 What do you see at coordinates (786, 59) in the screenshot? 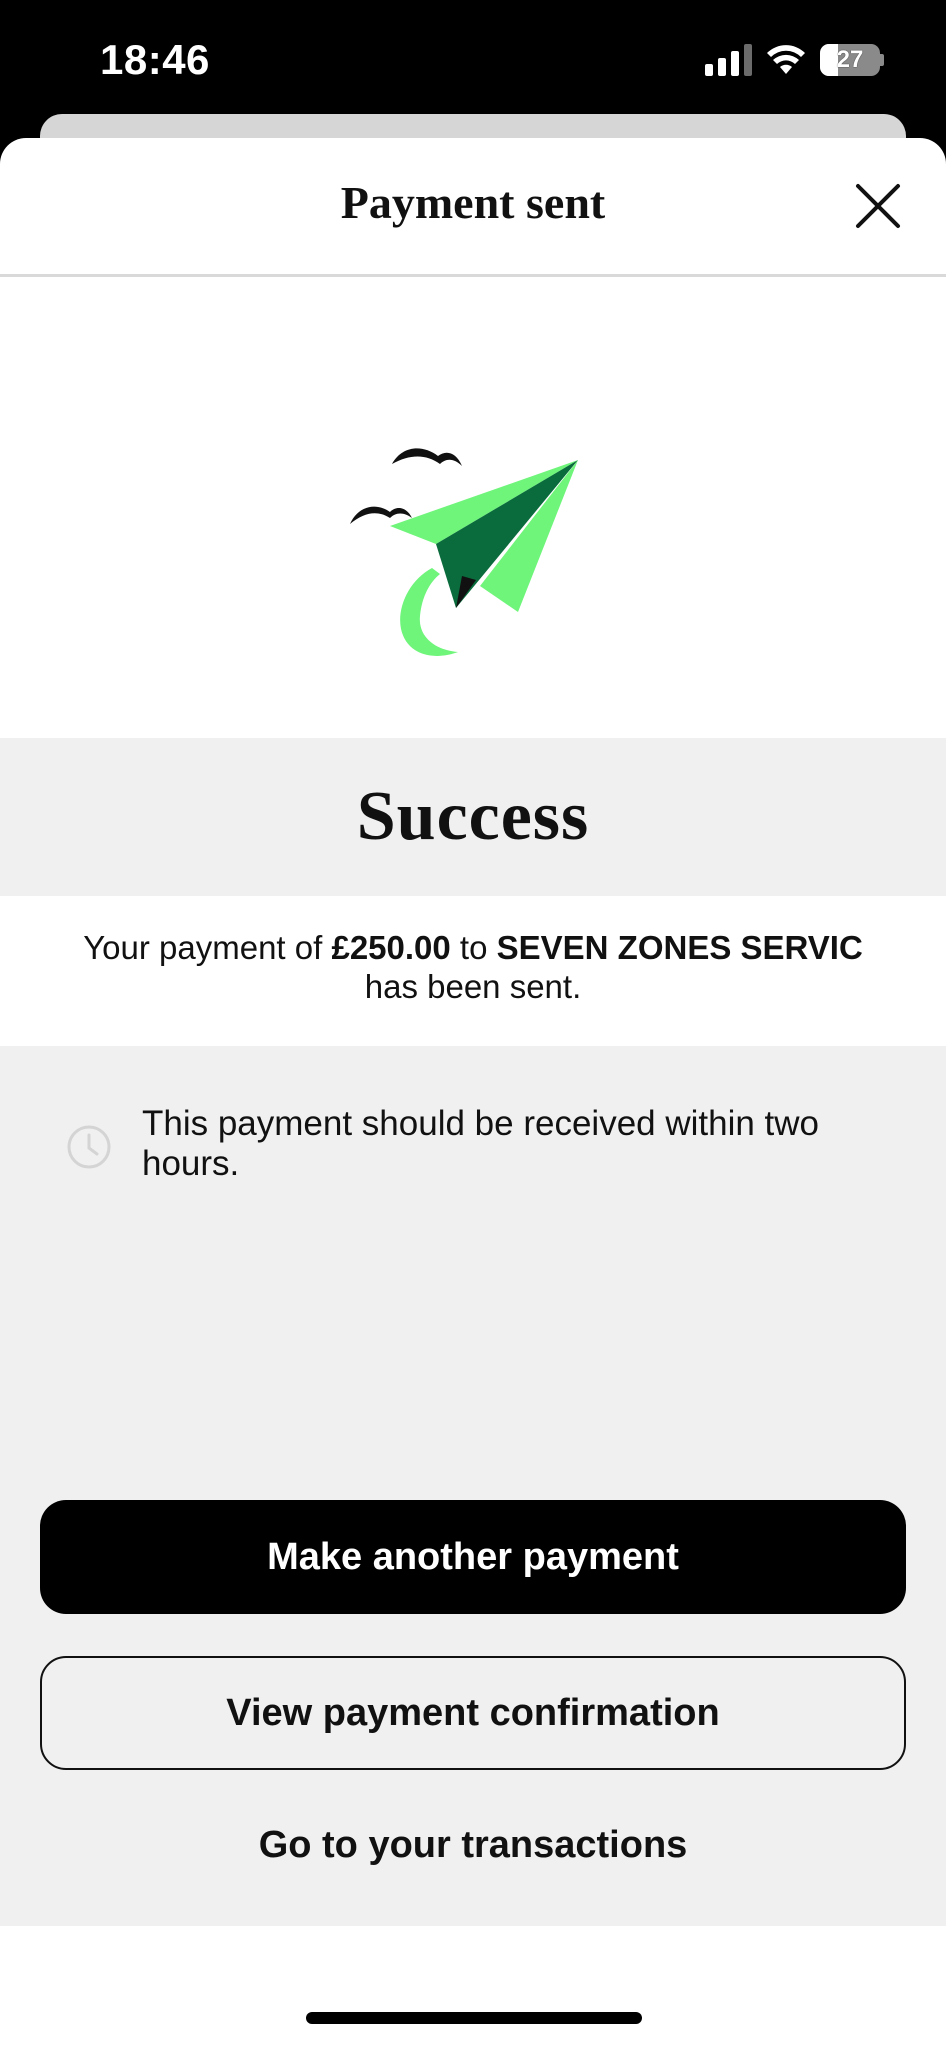
I see `wifi-icon` at bounding box center [786, 59].